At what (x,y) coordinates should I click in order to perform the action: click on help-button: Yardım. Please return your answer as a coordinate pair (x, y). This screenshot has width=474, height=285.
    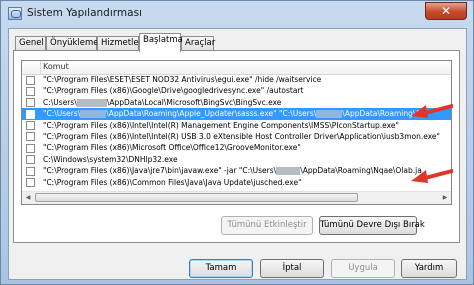
    Looking at the image, I should click on (429, 268).